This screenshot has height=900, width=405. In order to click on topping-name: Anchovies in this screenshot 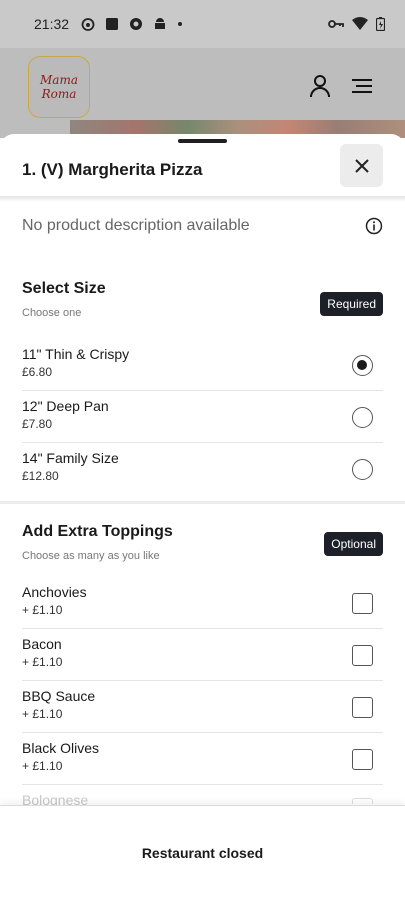, I will do `click(54, 592)`.